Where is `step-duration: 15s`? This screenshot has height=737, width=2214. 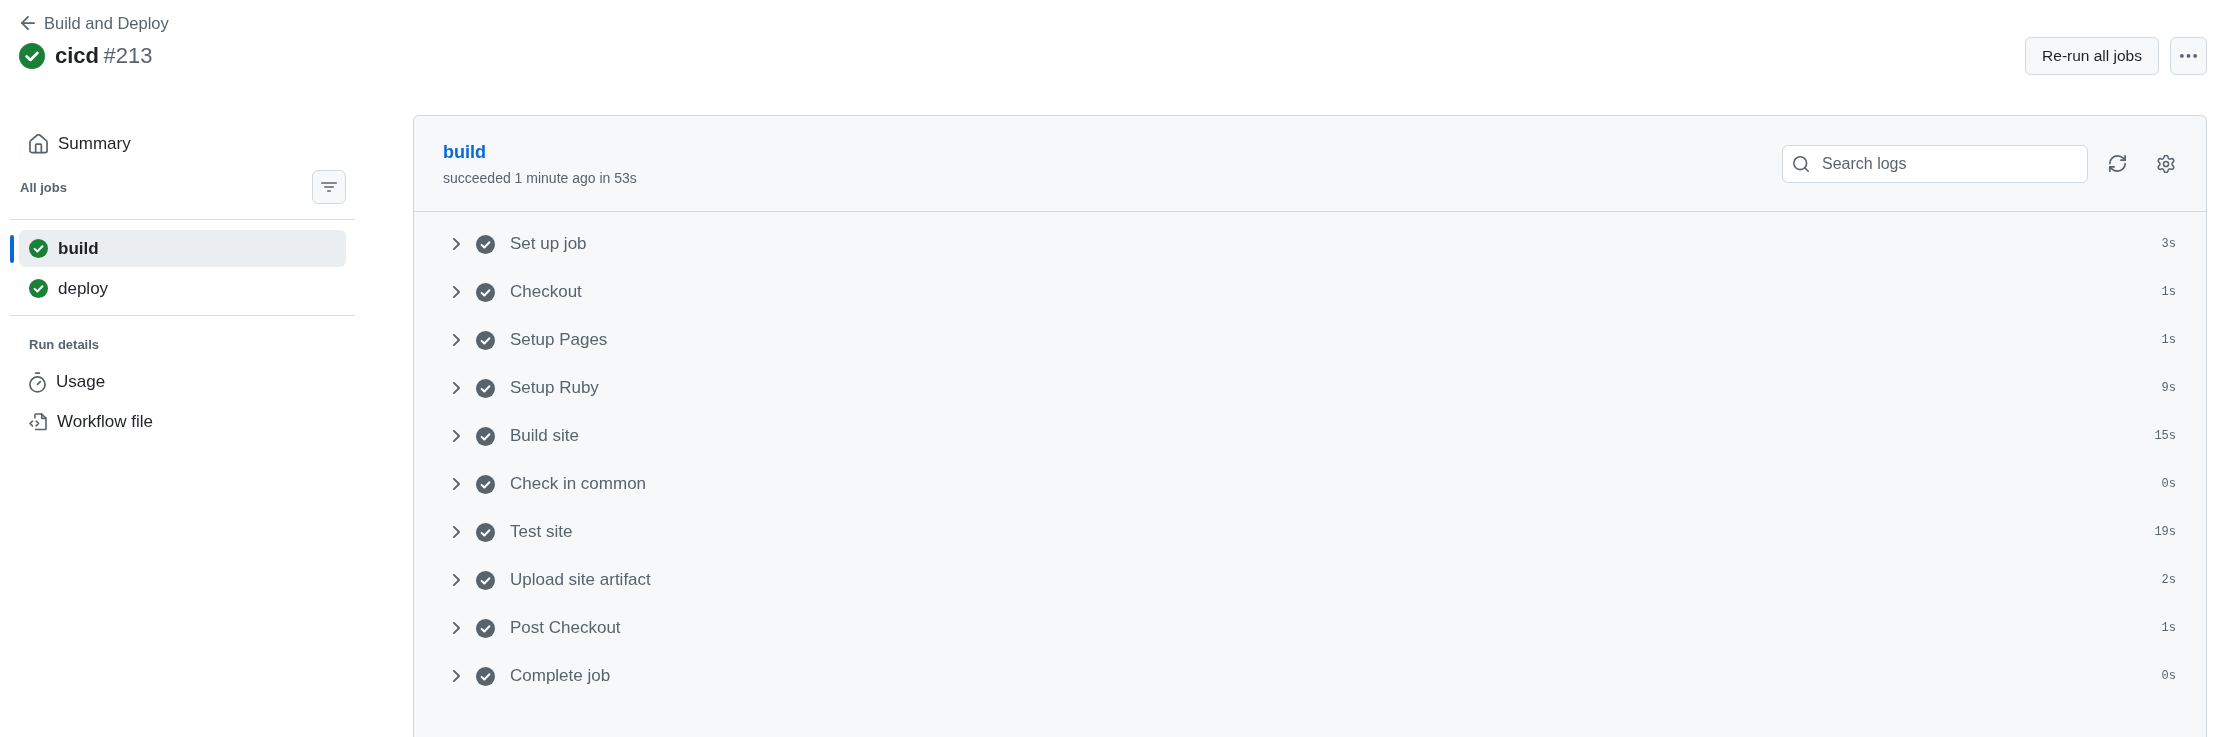
step-duration: 15s is located at coordinates (2165, 436).